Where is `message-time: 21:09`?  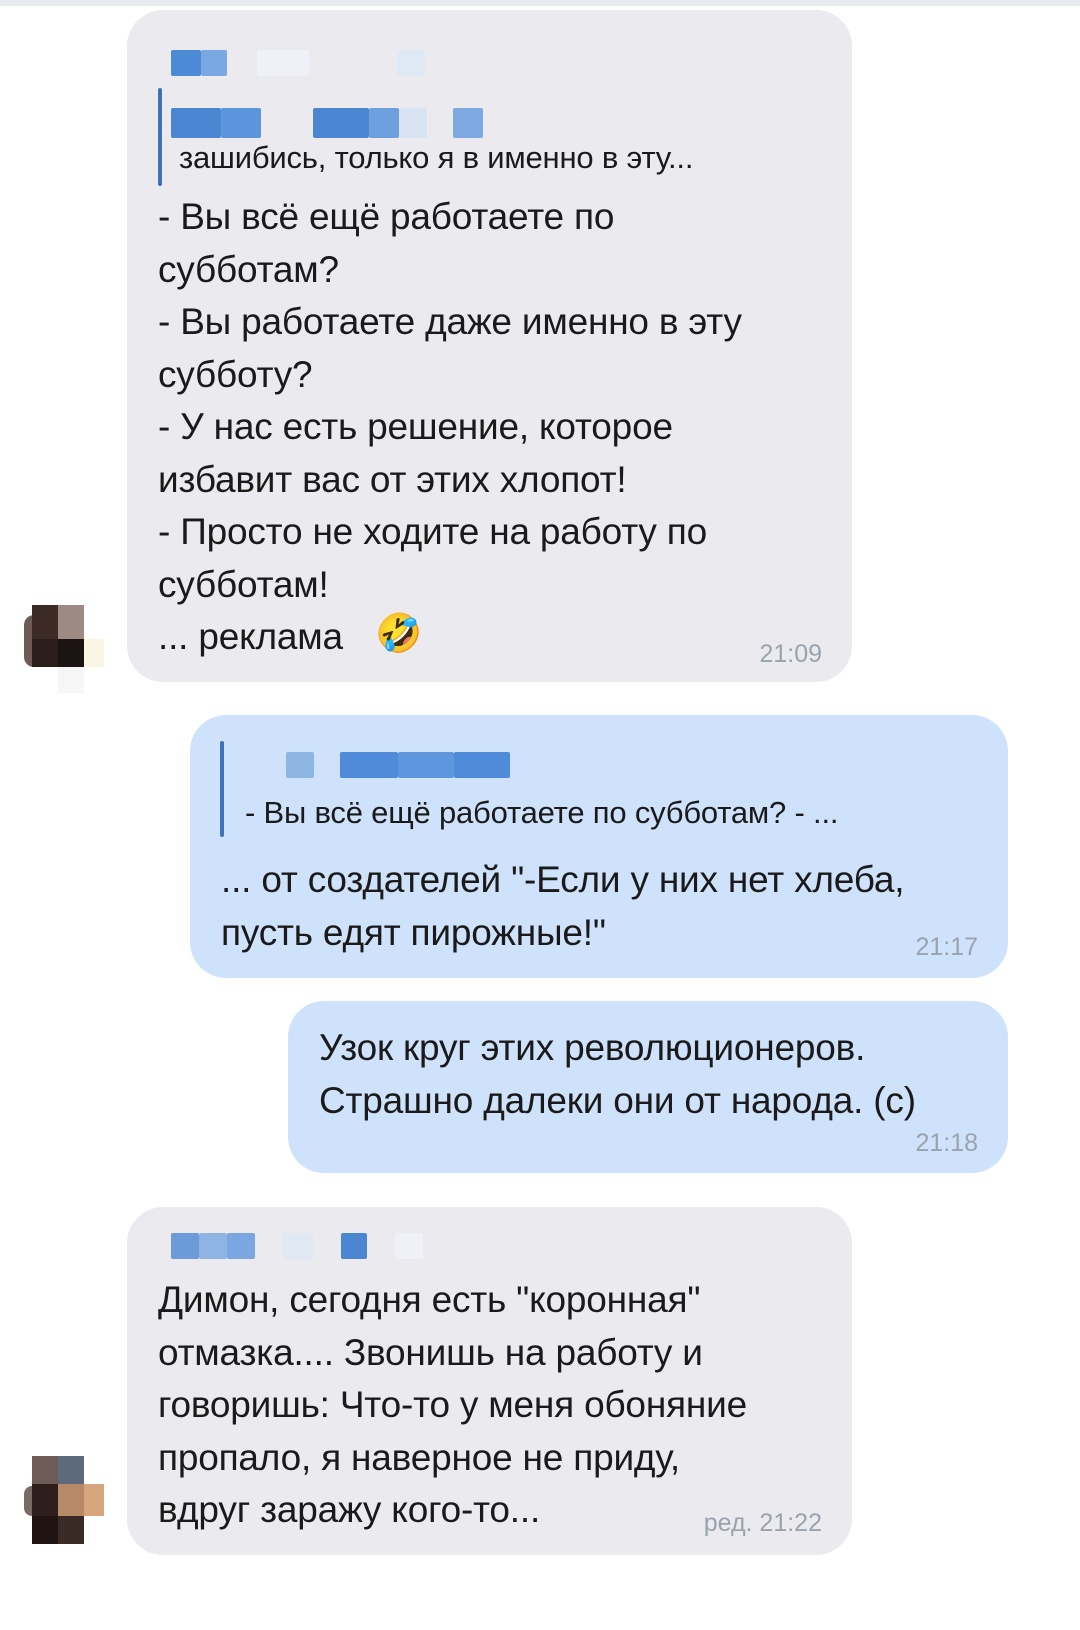 message-time: 21:09 is located at coordinates (790, 654).